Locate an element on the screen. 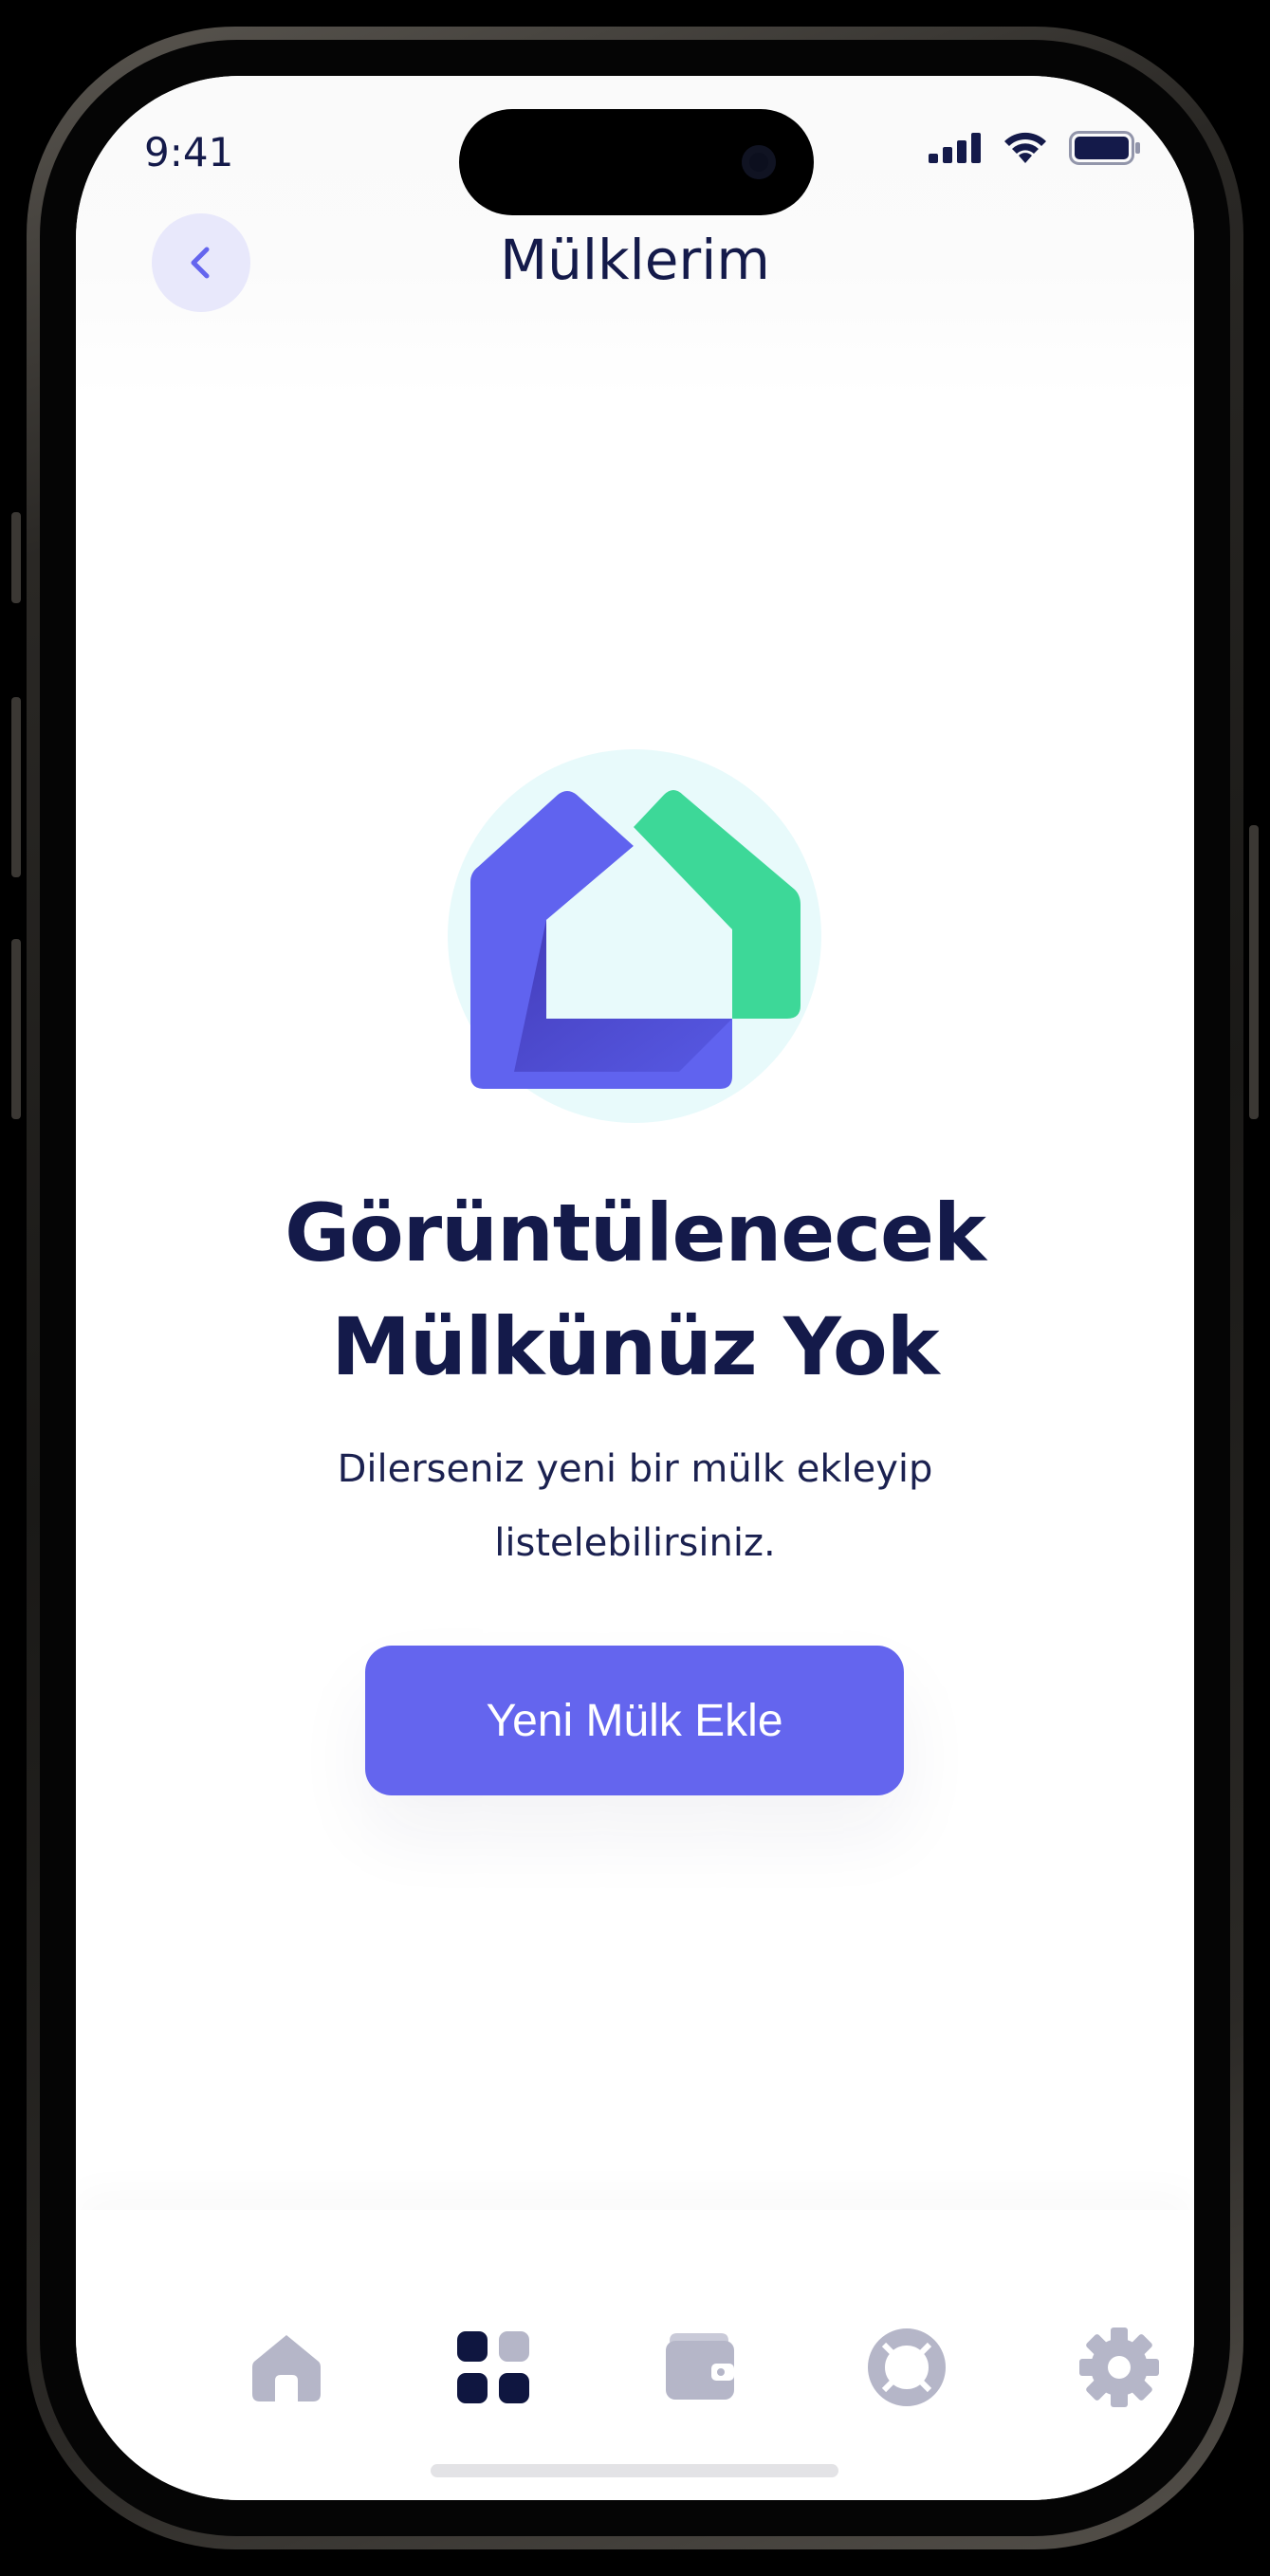 This screenshot has height=2576, width=1270. status-icons is located at coordinates (1035, 148).